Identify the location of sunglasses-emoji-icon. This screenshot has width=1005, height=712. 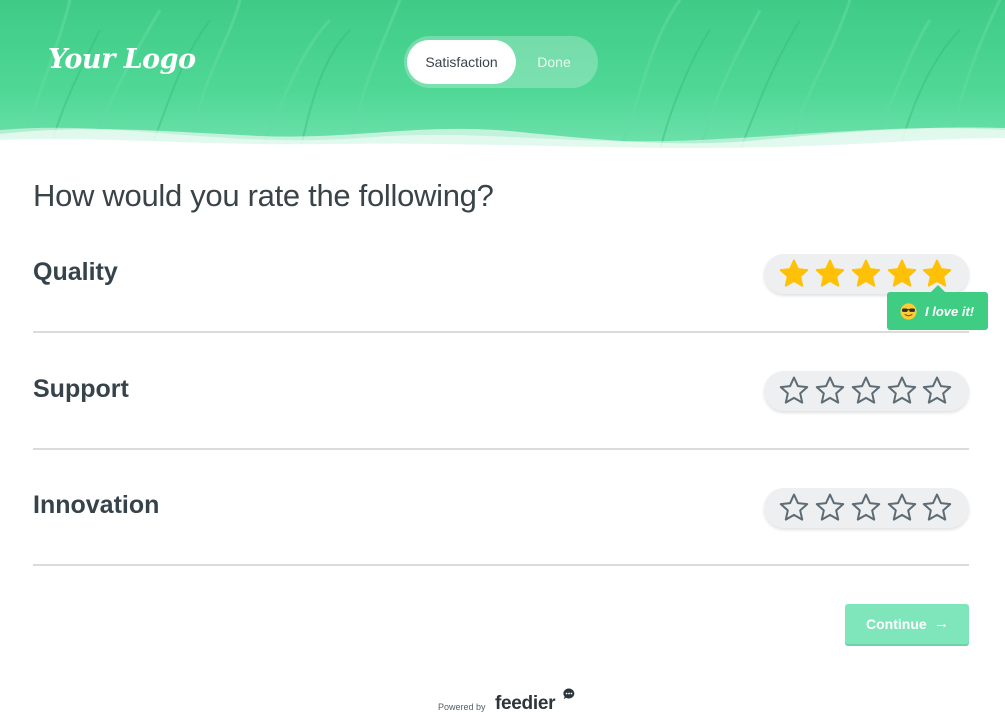
(908, 311).